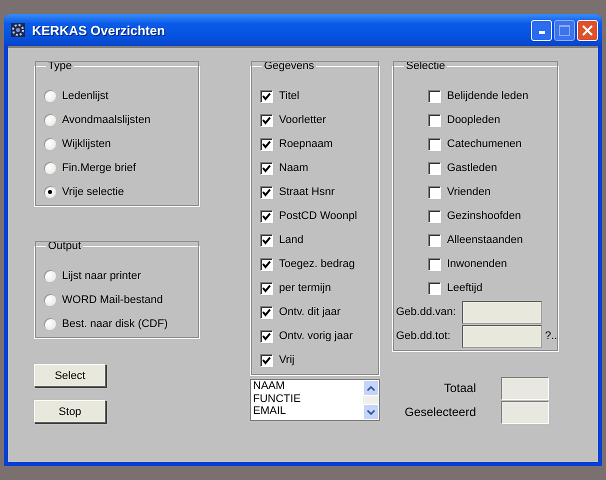  I want to click on action-button: Select, so click(70, 375).